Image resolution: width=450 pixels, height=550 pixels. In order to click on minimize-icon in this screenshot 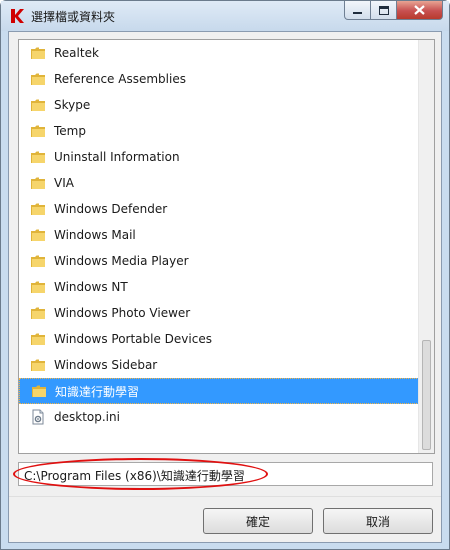, I will do `click(357, 12)`.